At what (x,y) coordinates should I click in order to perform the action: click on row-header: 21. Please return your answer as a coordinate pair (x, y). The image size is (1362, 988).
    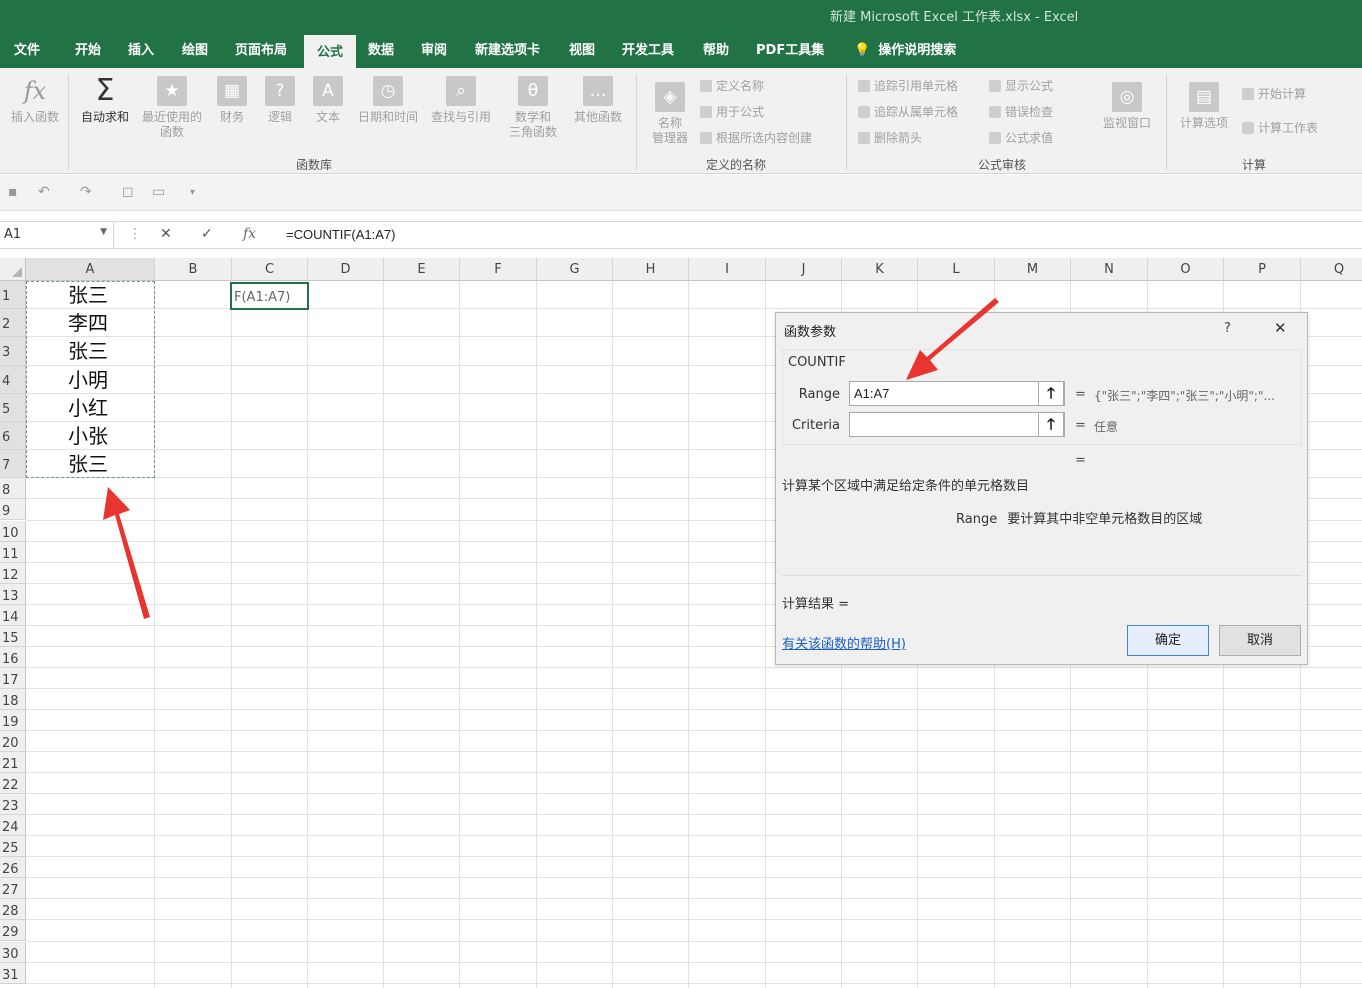
    Looking at the image, I should click on (13, 763).